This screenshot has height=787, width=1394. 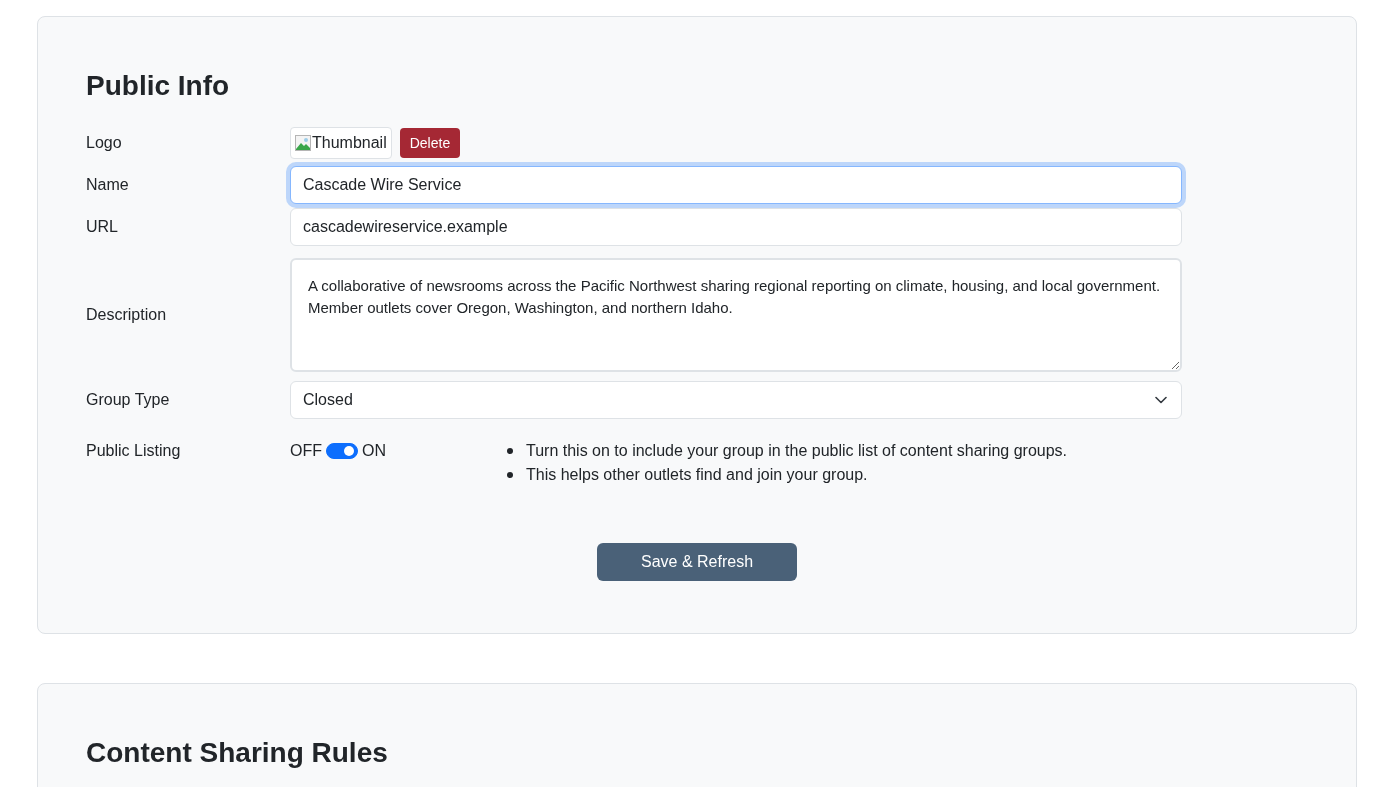 I want to click on toggle-switch, so click(x=342, y=451).